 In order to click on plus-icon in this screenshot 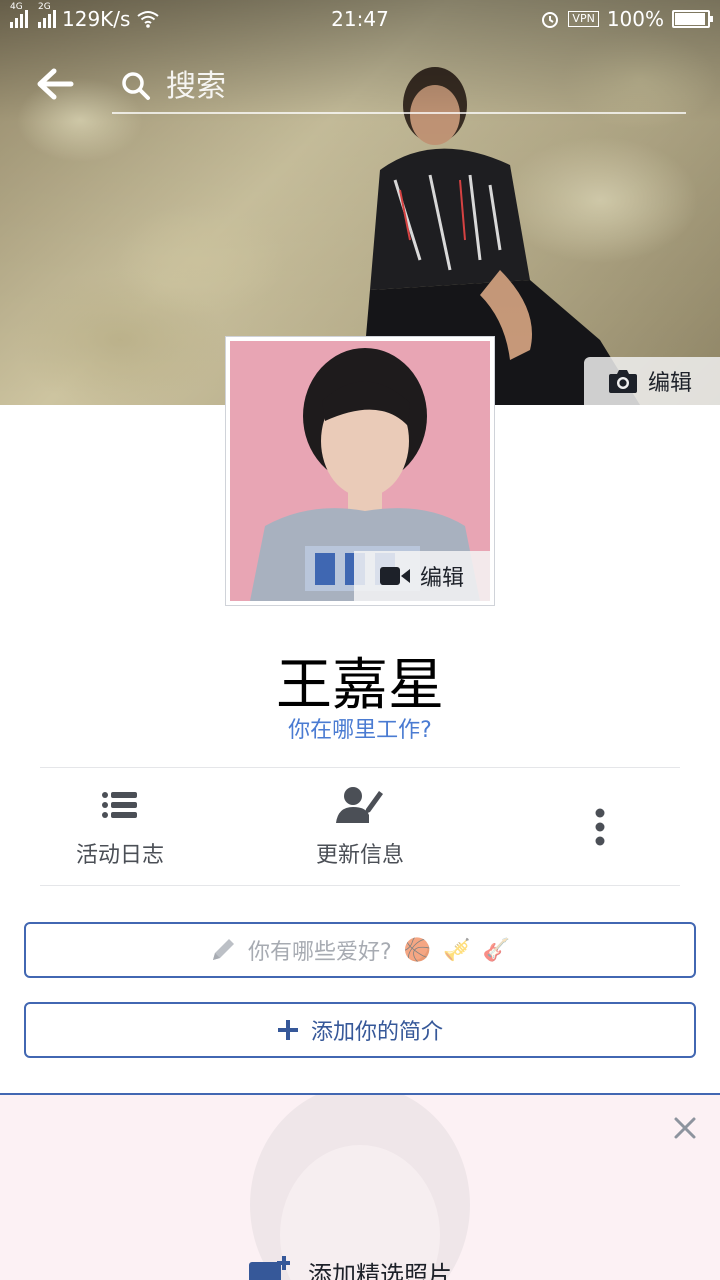, I will do `click(287, 1030)`.